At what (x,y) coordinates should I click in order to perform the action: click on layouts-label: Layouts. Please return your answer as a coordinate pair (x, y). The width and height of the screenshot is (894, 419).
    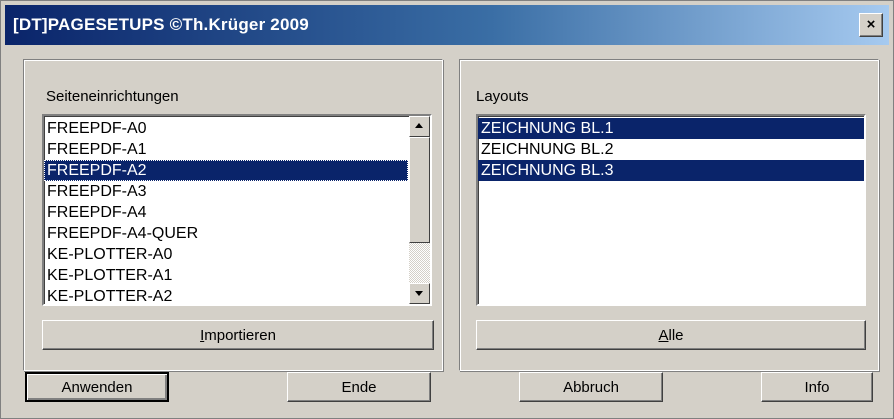
    Looking at the image, I should click on (502, 96).